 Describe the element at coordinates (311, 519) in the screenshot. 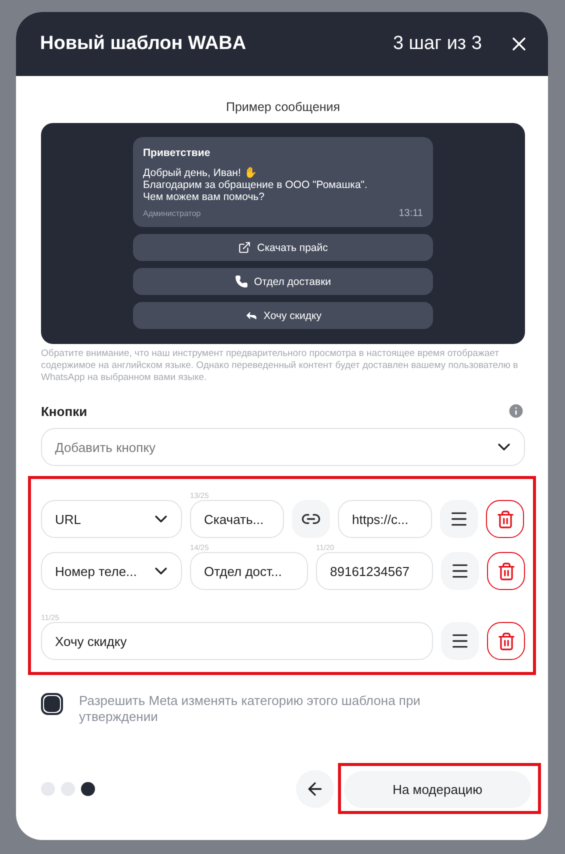

I see `link-button` at that location.